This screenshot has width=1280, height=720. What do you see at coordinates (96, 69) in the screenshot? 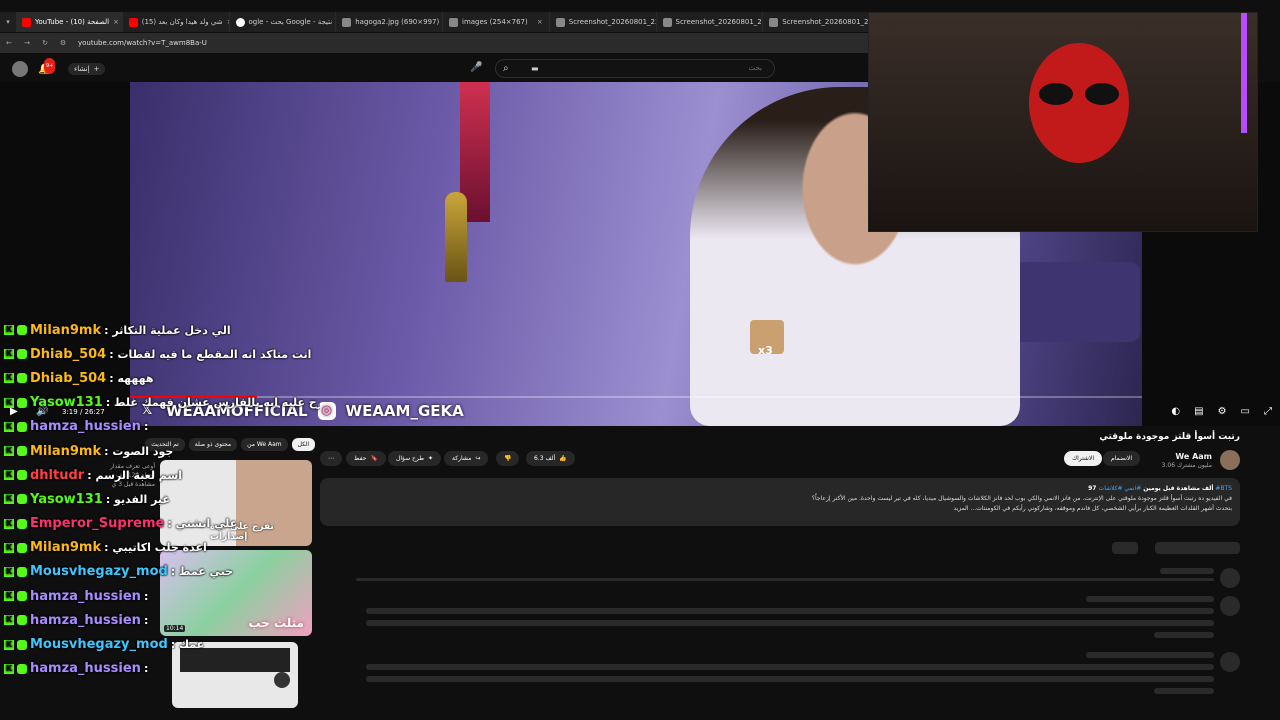
I see `plus-icon: +` at bounding box center [96, 69].